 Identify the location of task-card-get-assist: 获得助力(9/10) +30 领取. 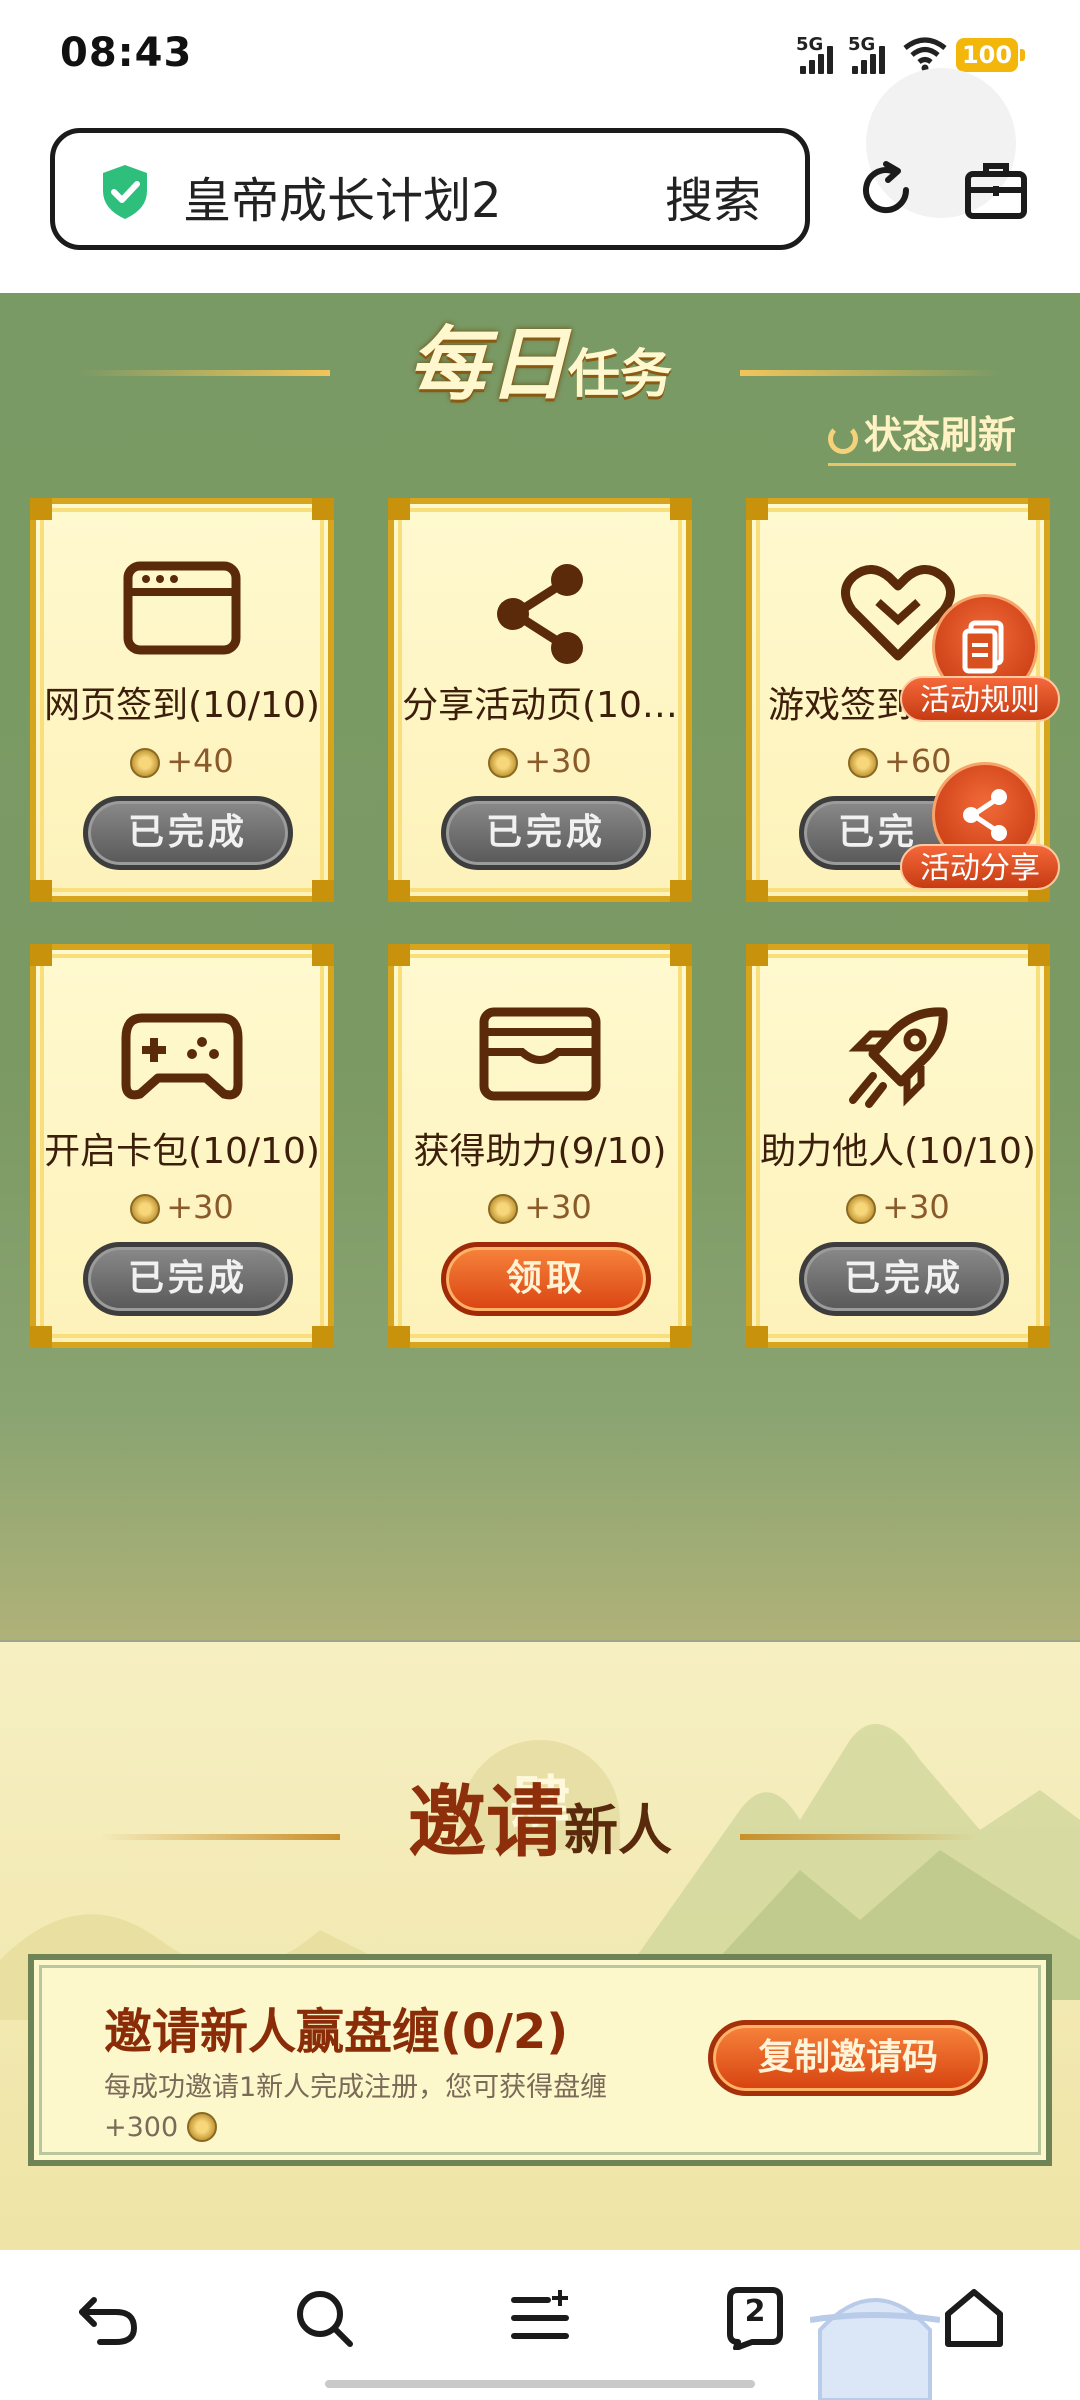
(540, 1146).